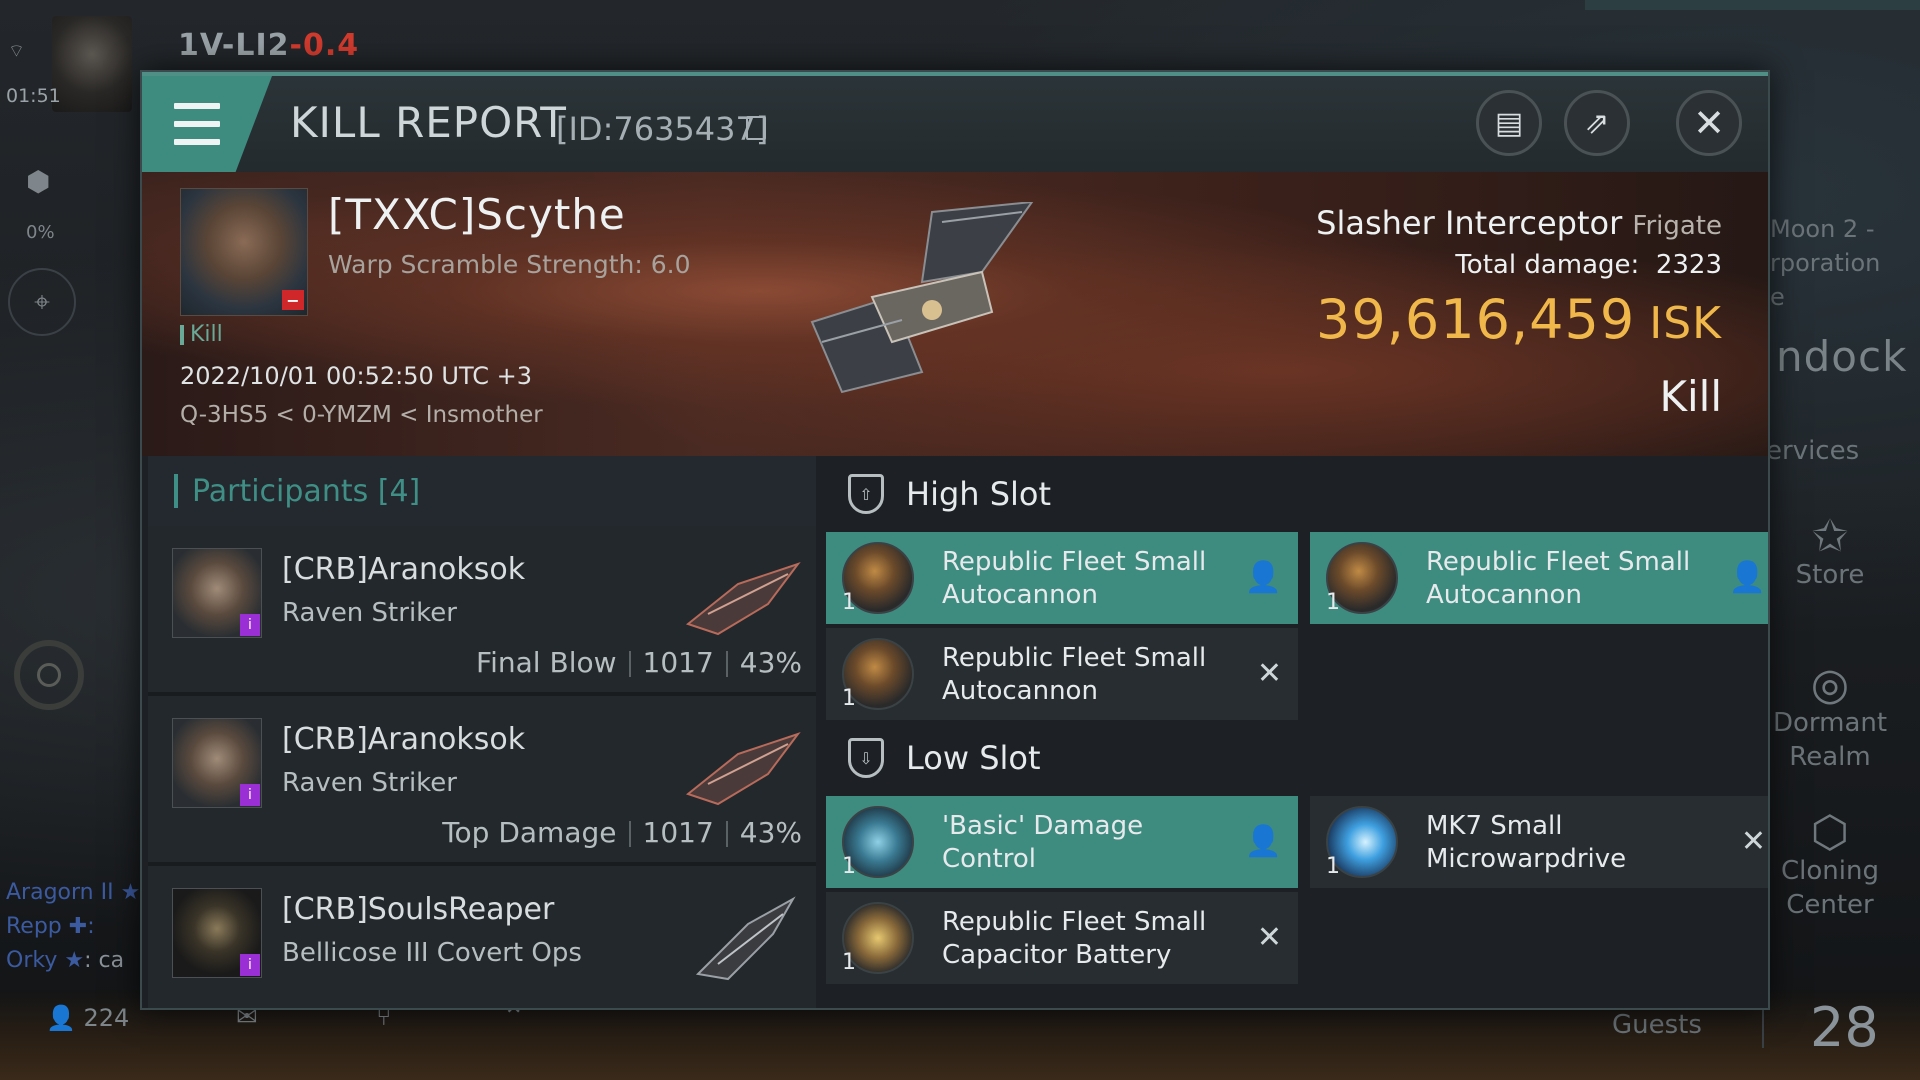 The image size is (1920, 1080). Describe the element at coordinates (1830, 864) in the screenshot. I see `cloning-center-button: ⬡ Cloning Center` at that location.